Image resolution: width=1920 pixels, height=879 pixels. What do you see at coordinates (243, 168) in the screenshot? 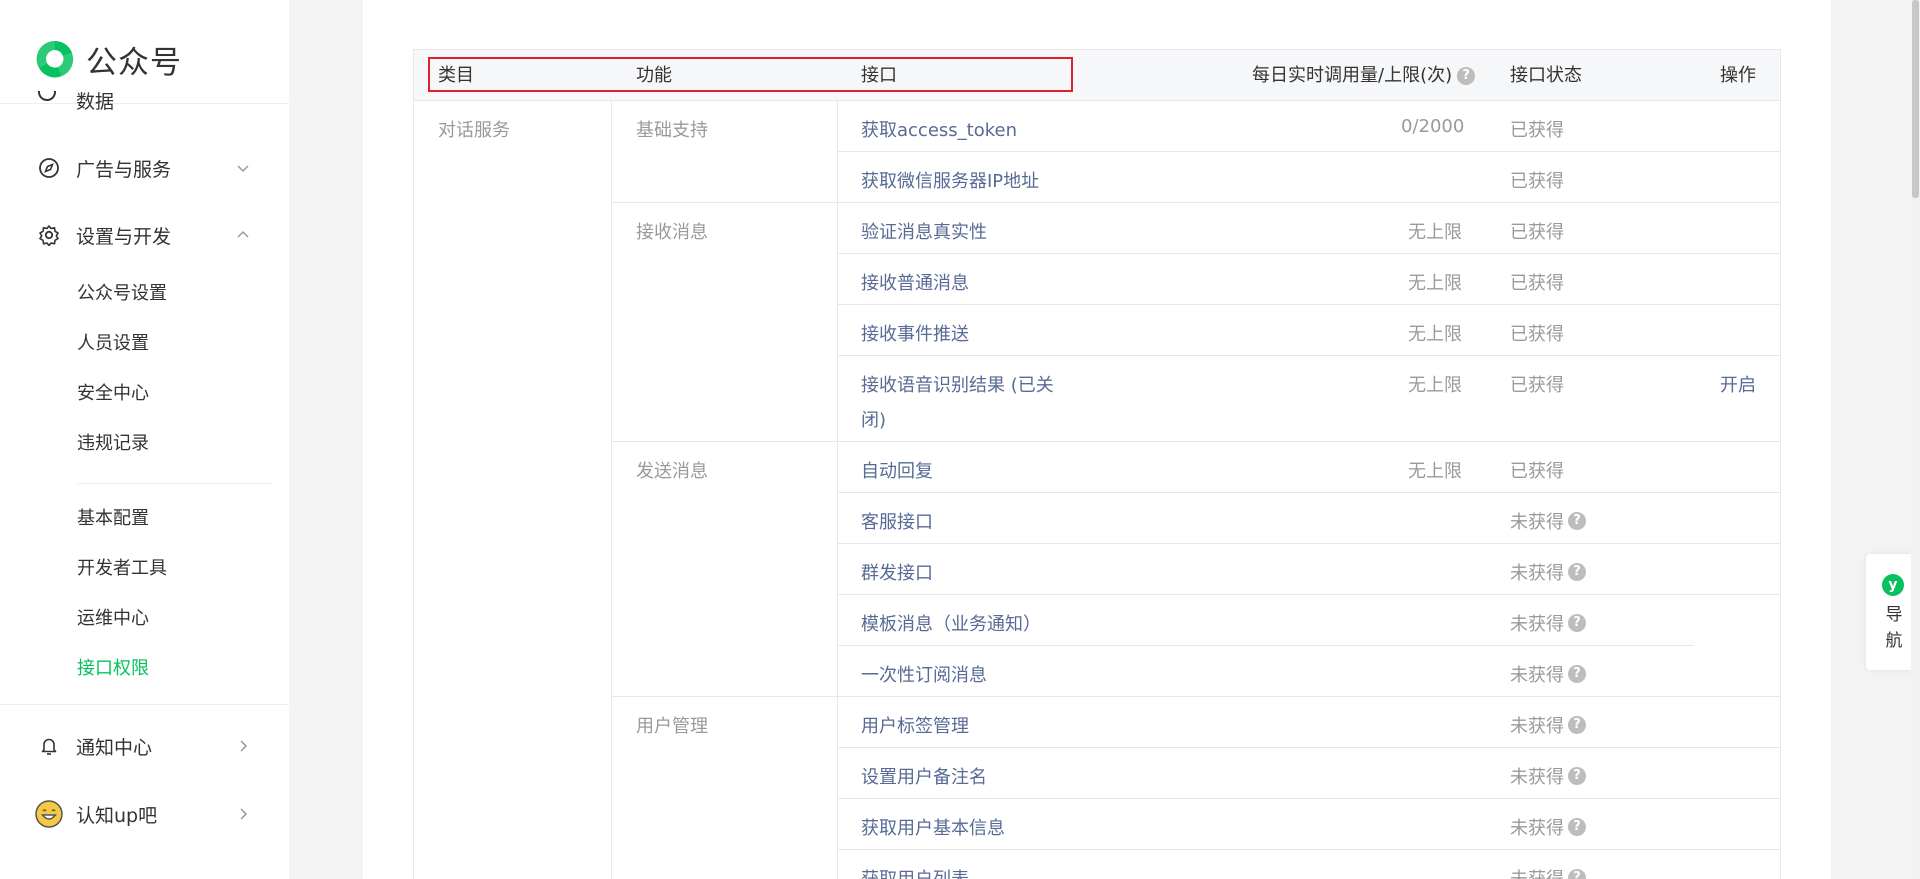
I see `chevron-down-icon` at bounding box center [243, 168].